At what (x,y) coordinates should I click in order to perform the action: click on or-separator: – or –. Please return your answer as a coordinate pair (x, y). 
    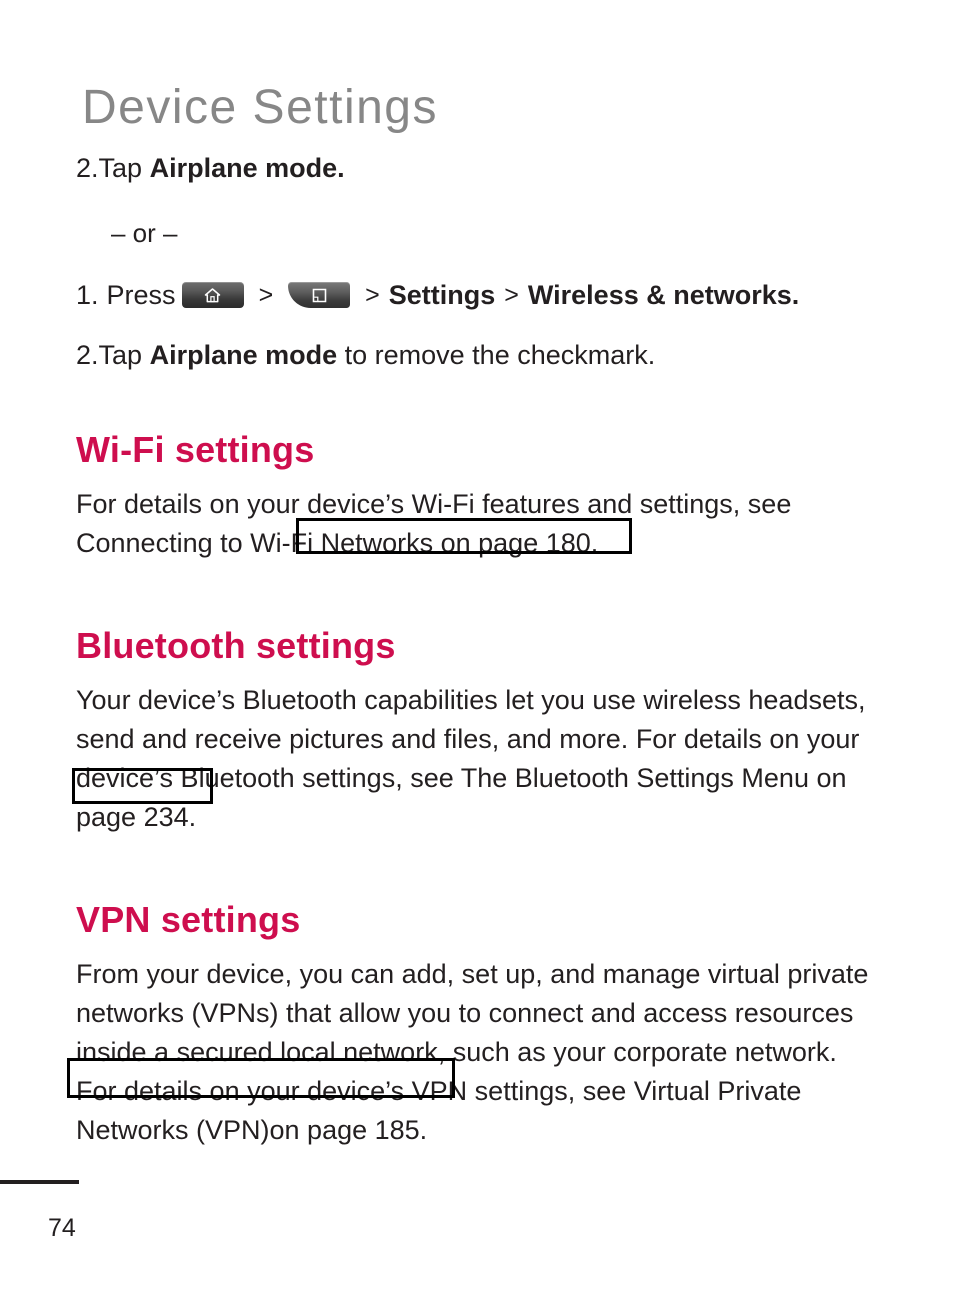
    Looking at the image, I should click on (144, 233).